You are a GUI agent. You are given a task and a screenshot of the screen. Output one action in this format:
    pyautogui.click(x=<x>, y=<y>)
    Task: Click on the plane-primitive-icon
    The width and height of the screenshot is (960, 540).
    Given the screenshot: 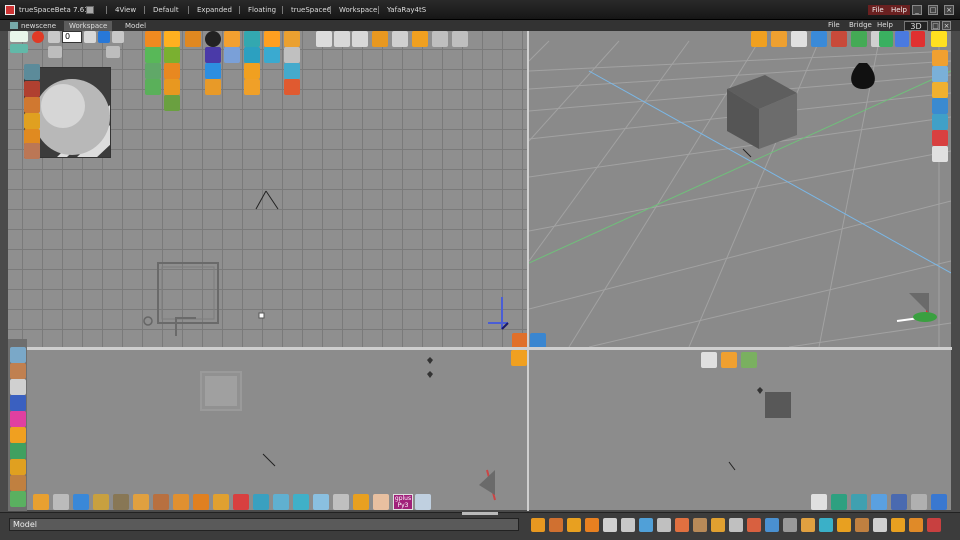 What is the action you would take?
    pyautogui.click(x=940, y=122)
    